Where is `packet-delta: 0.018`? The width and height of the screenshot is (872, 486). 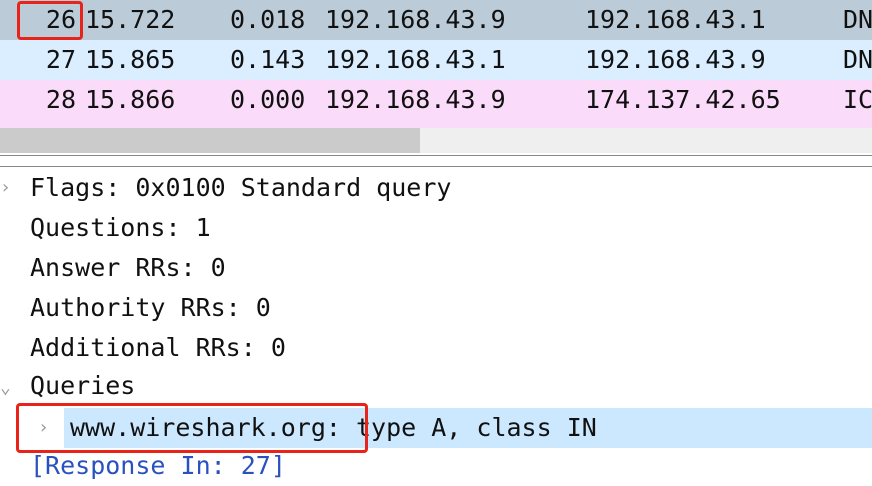 packet-delta: 0.018 is located at coordinates (268, 19).